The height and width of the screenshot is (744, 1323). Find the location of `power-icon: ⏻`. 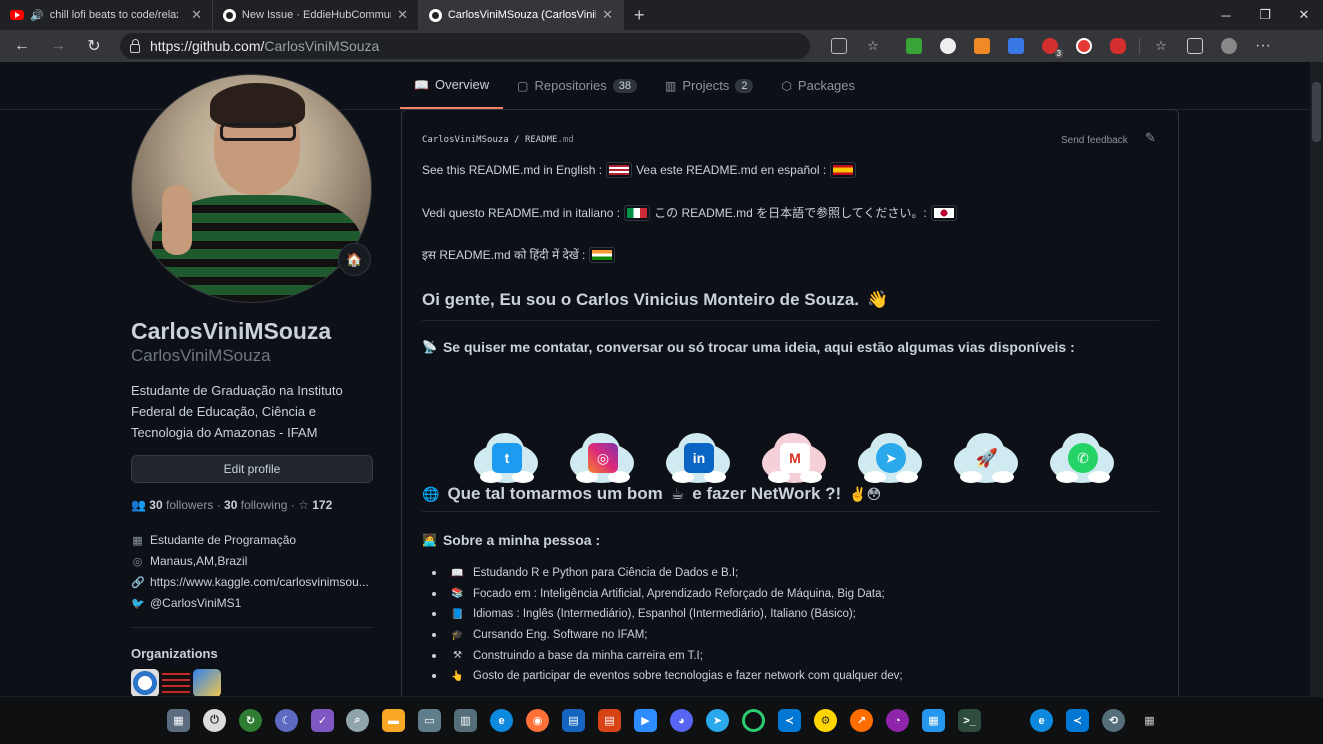

power-icon: ⏻ is located at coordinates (214, 720).